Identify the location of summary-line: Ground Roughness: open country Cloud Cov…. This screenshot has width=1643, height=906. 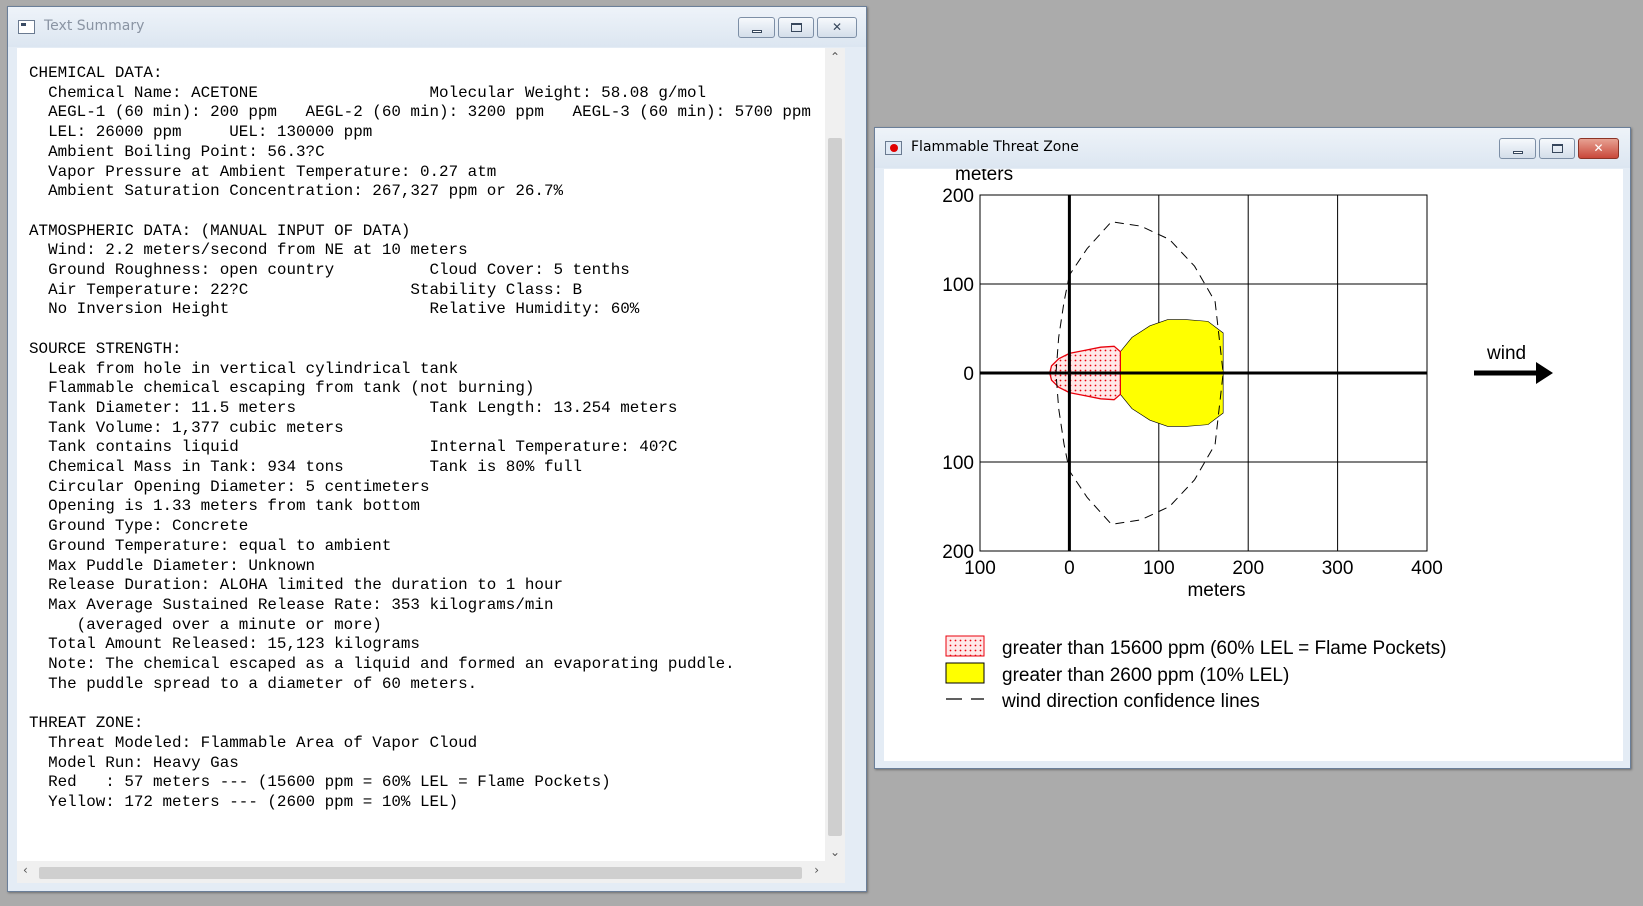
(329, 270).